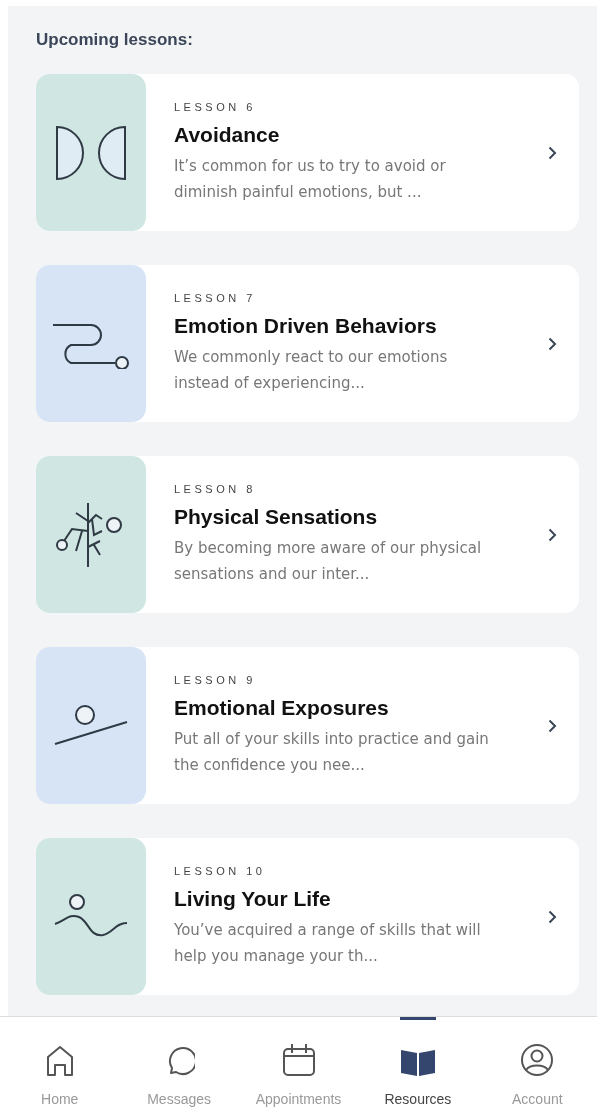 The width and height of the screenshot is (597, 1113). Describe the element at coordinates (220, 870) in the screenshot. I see `lesson-number: LESSON 10` at that location.